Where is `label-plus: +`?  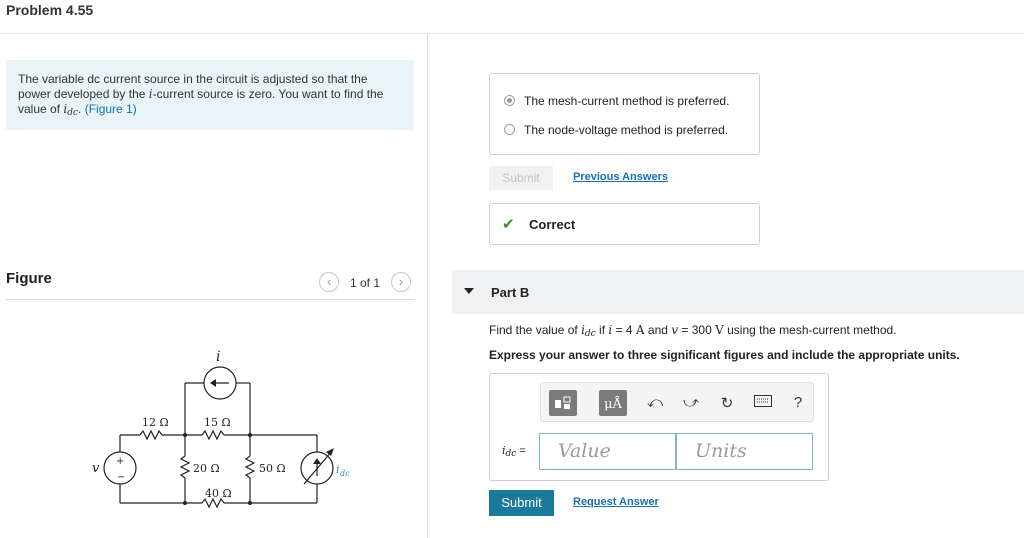 label-plus: + is located at coordinates (120, 461).